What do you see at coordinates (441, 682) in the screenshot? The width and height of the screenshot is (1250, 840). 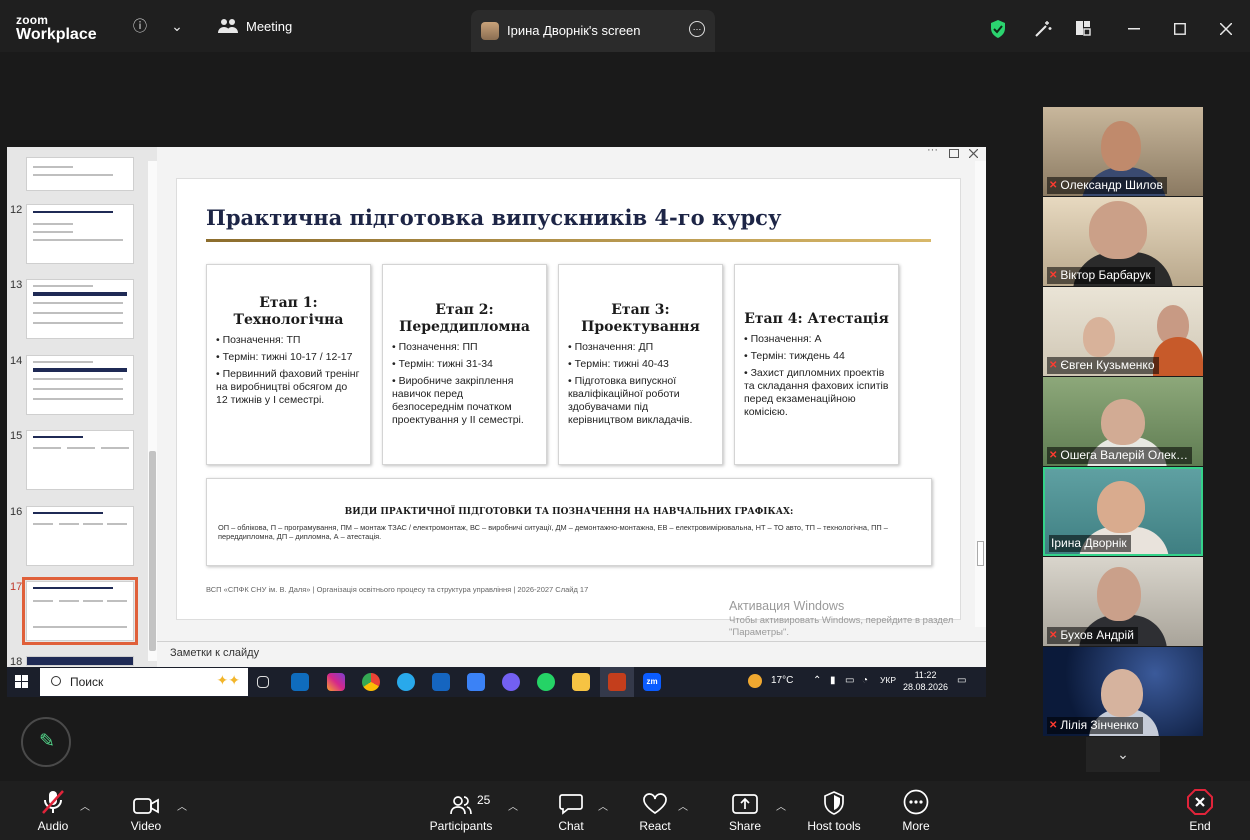 I see `defender-icon` at bounding box center [441, 682].